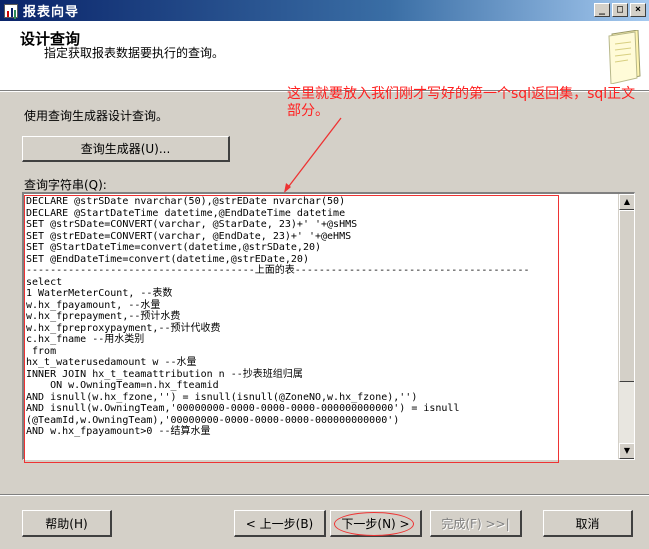  What do you see at coordinates (374, 524) in the screenshot?
I see `next-button-highlight` at bounding box center [374, 524].